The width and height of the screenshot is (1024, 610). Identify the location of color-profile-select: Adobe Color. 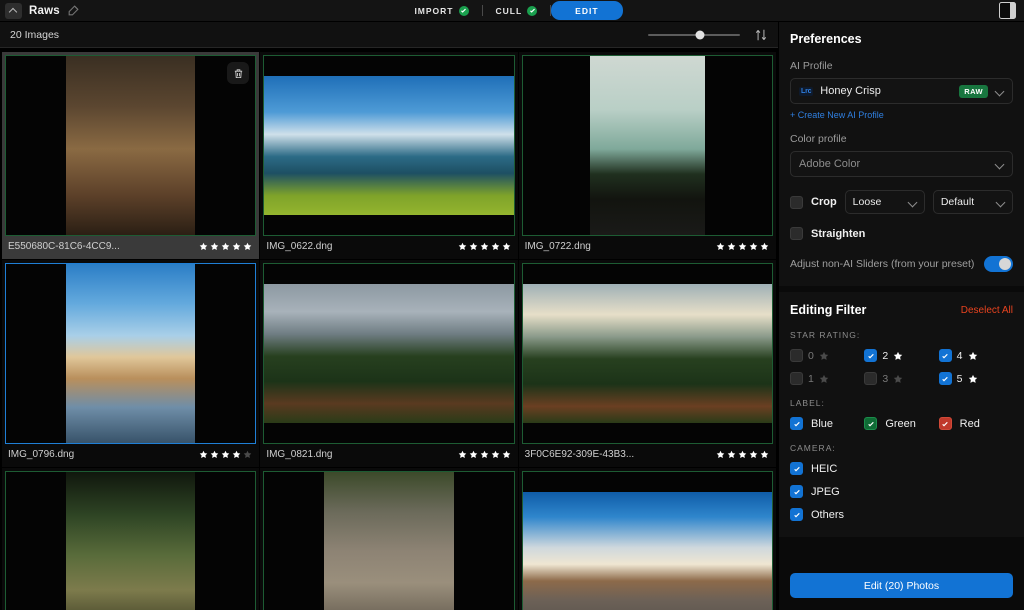
(901, 164).